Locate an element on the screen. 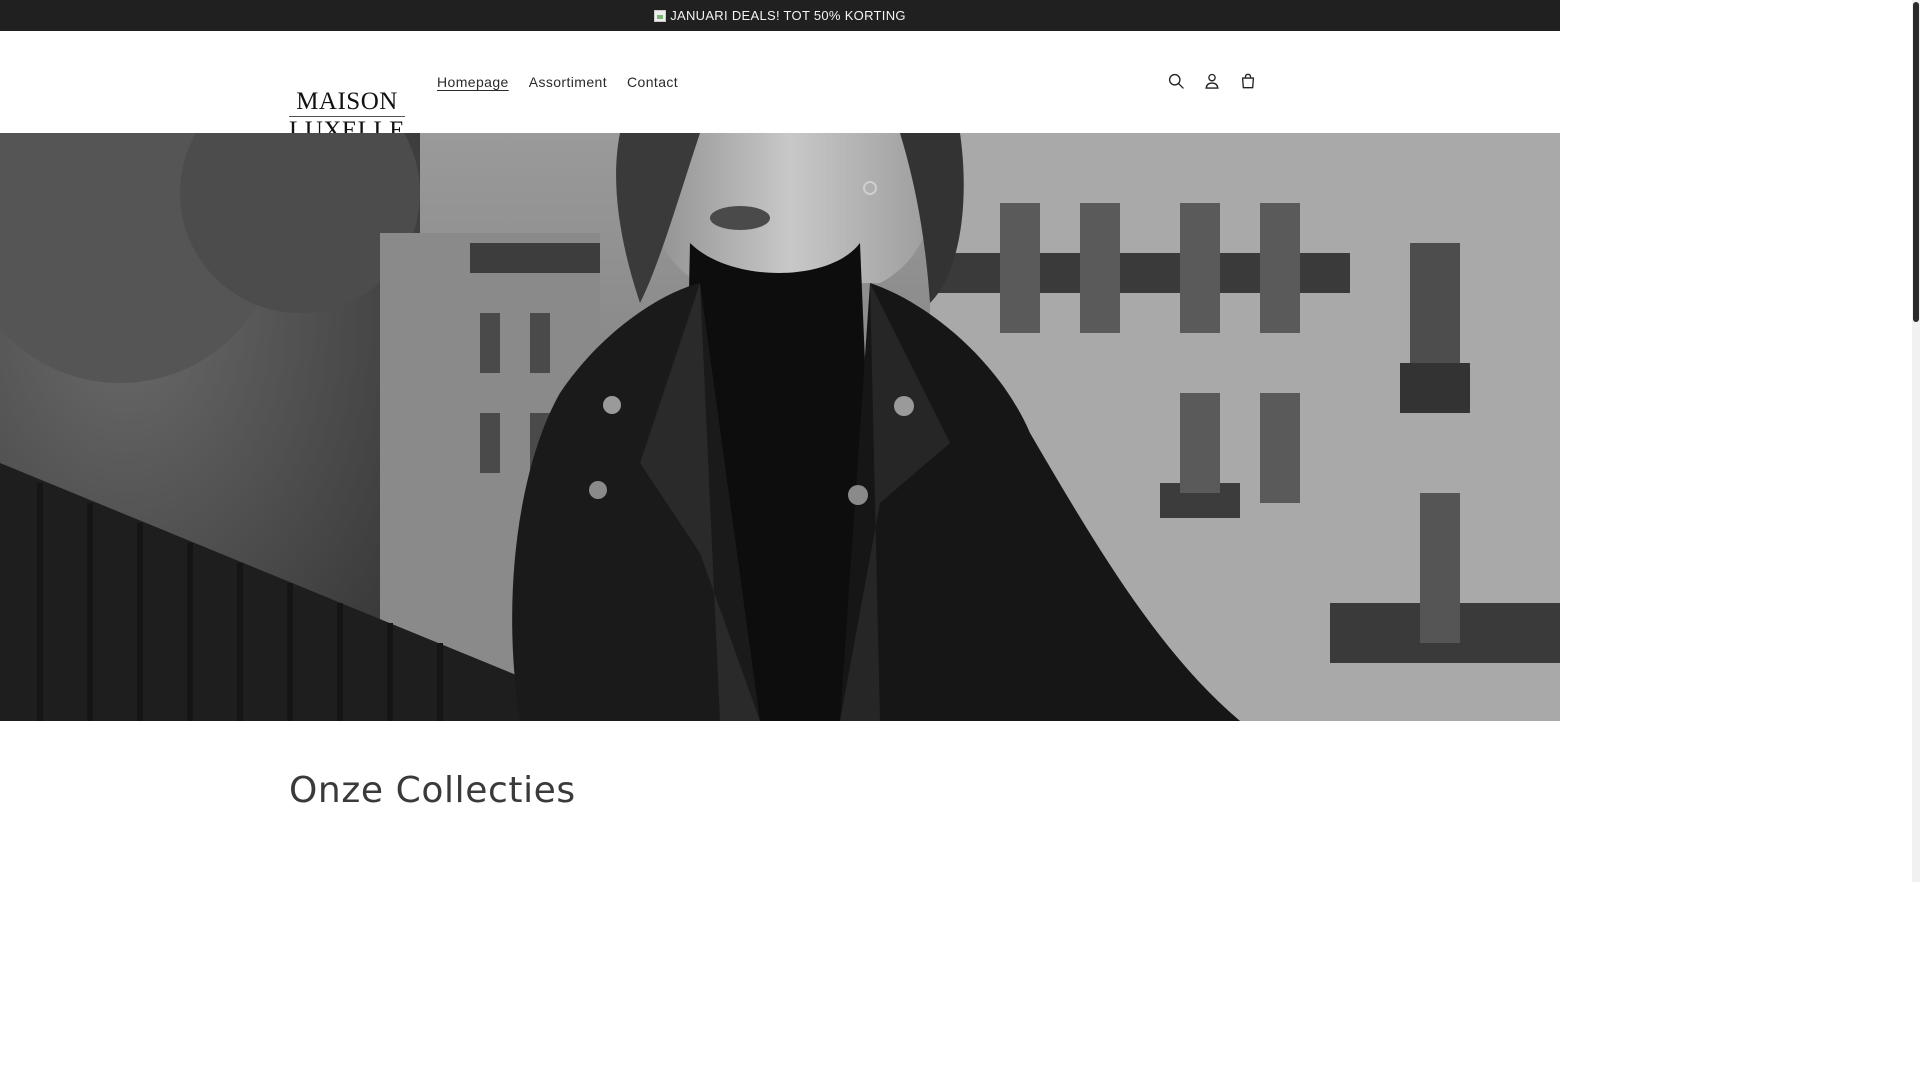 The image size is (1920, 1080). nav-item-contact: Contact is located at coordinates (652, 82).